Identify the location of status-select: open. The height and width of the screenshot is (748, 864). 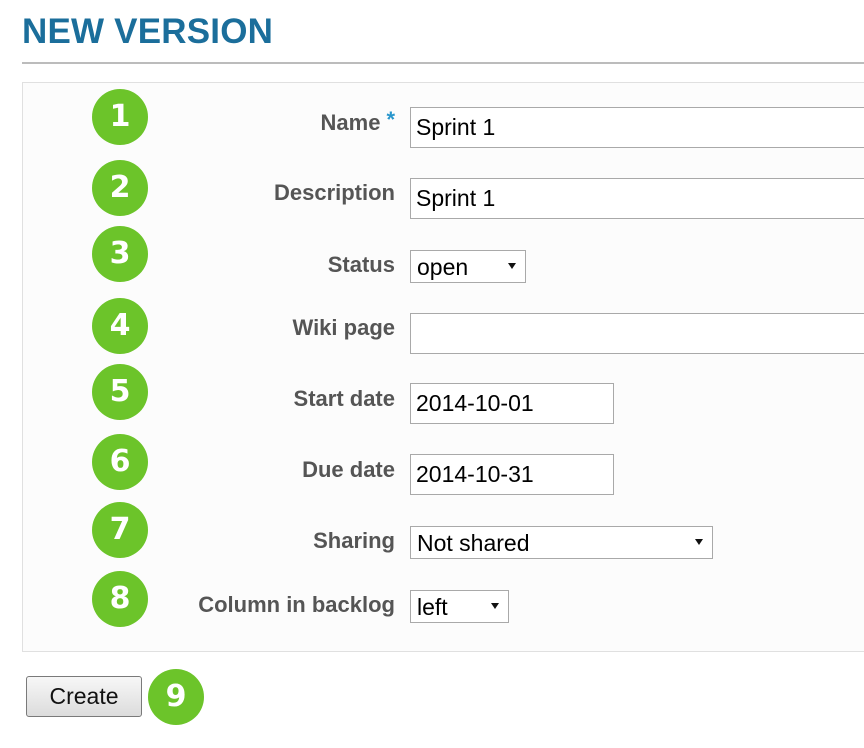
(468, 266).